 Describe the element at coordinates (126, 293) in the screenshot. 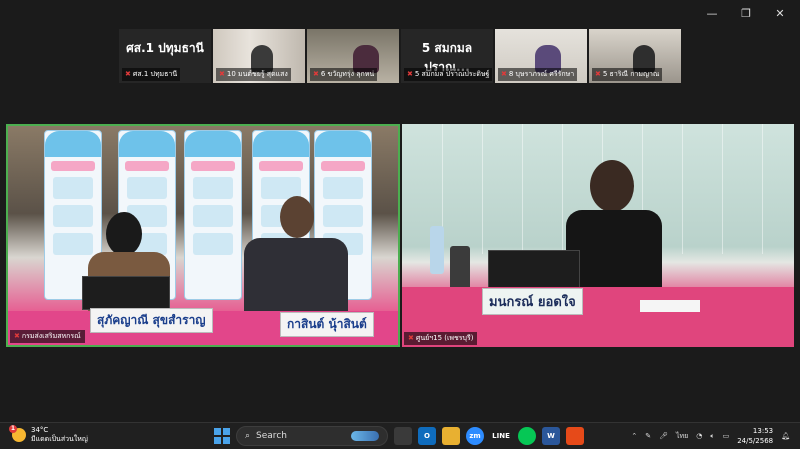

I see `laptop` at that location.